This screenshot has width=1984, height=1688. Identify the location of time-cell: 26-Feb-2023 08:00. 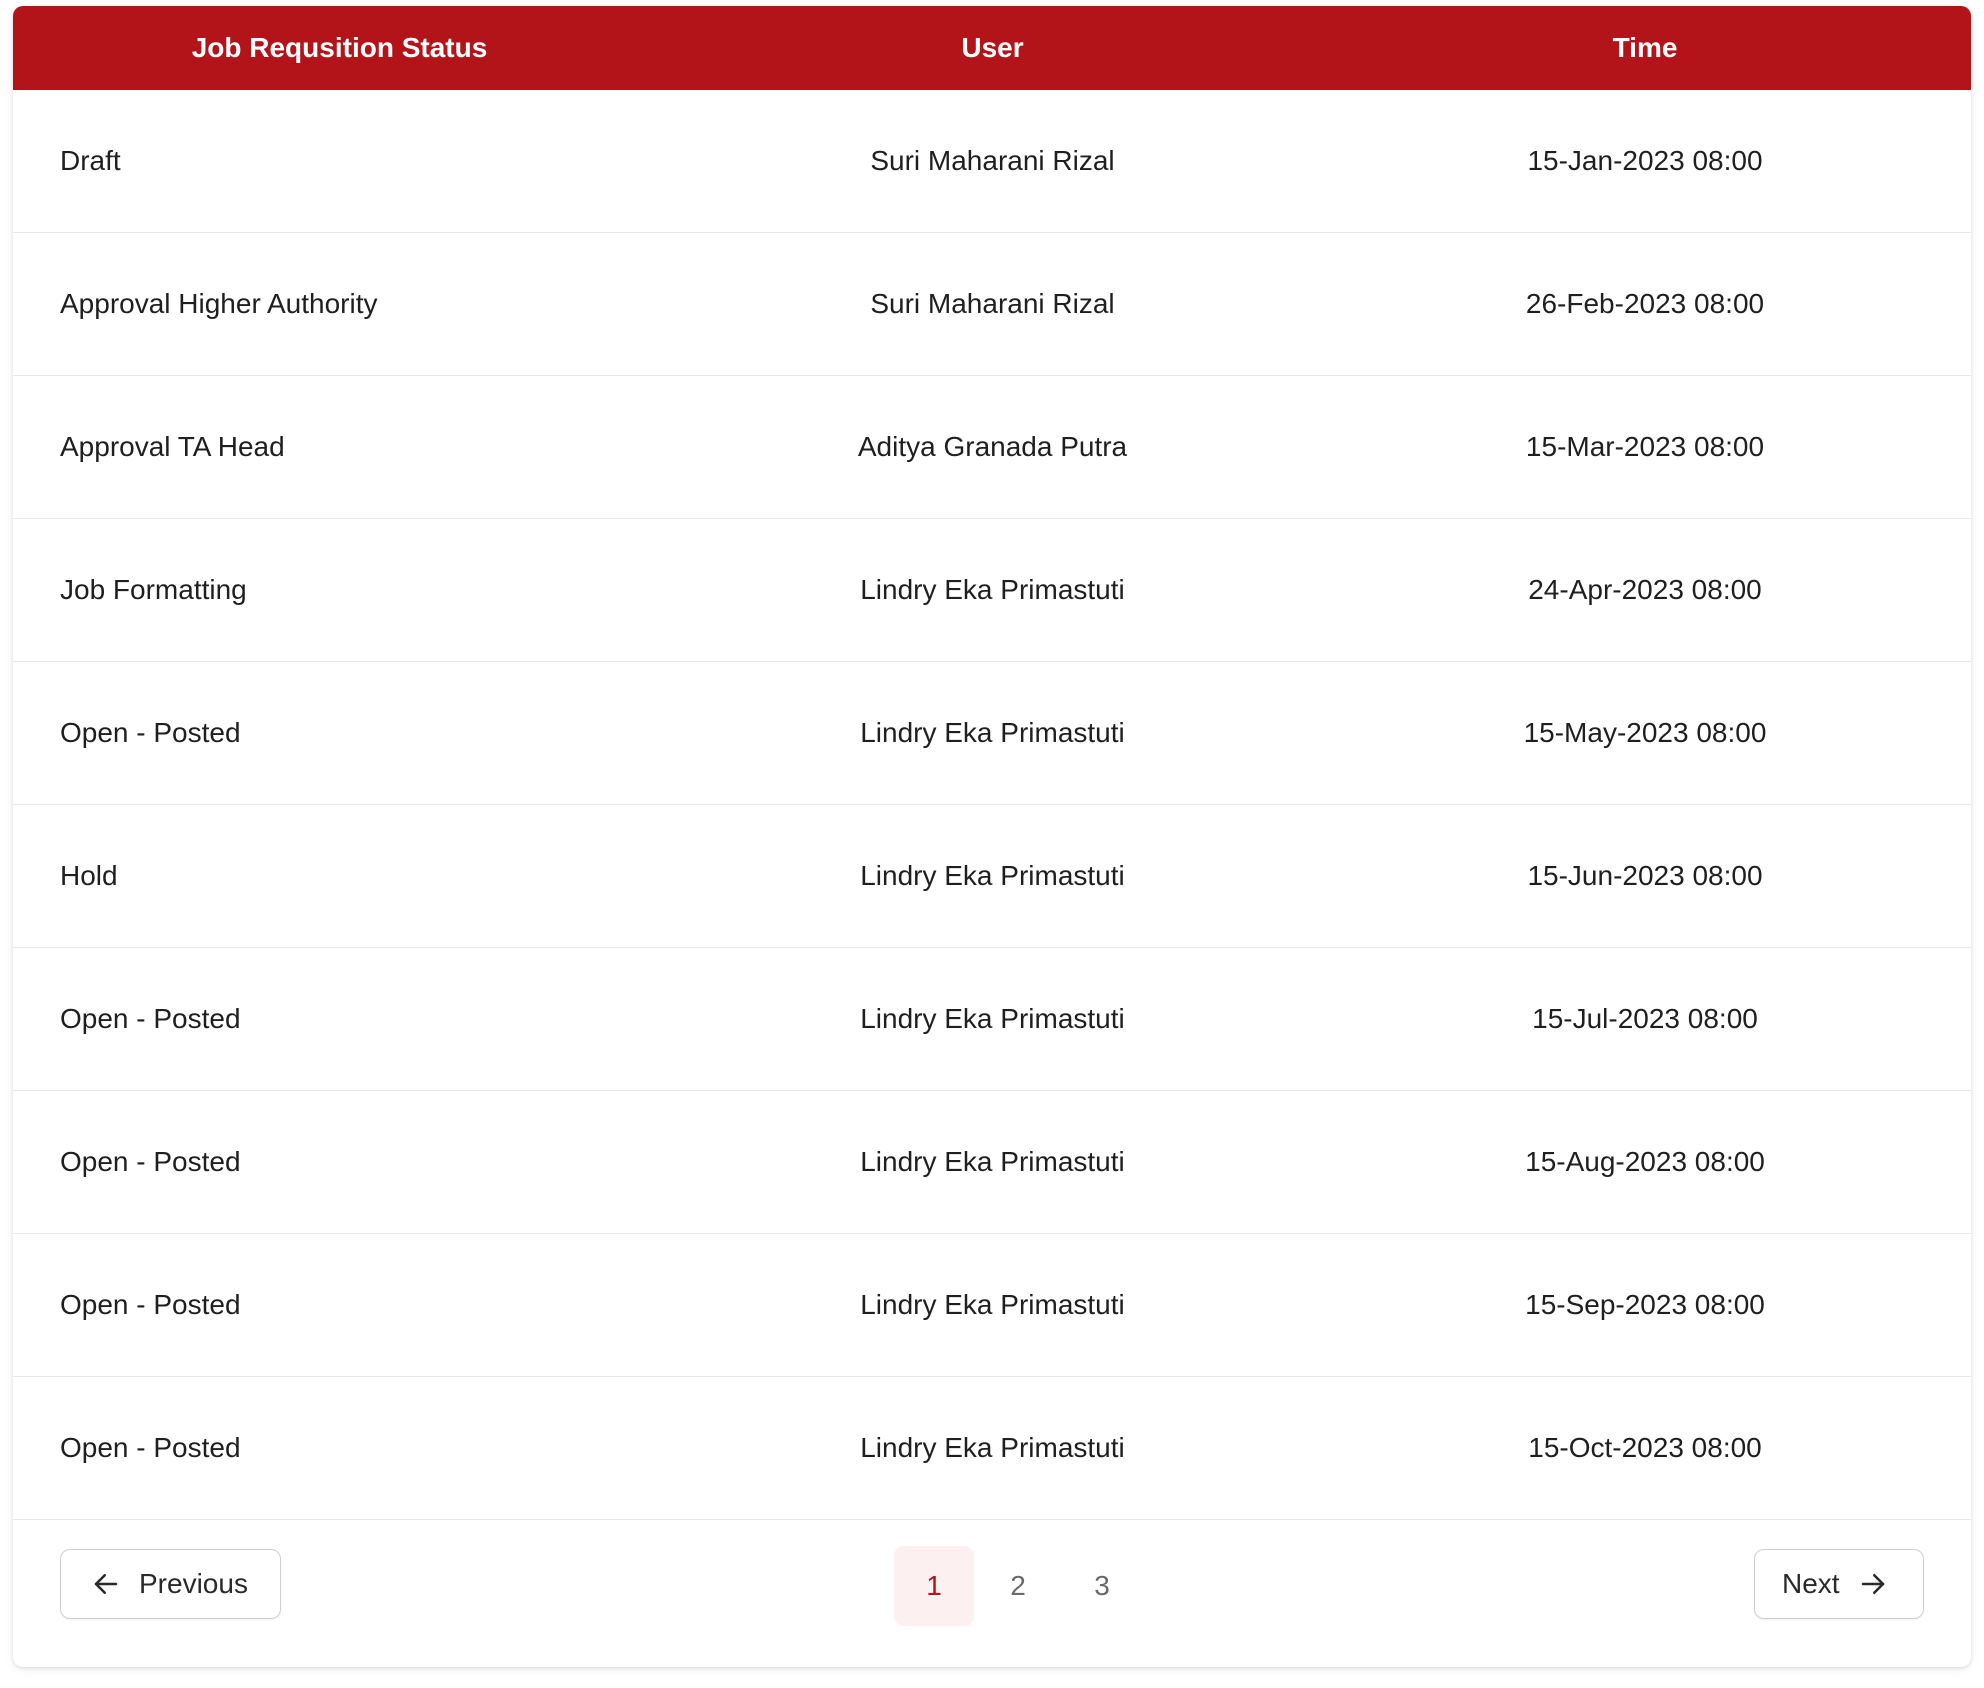
(1645, 303).